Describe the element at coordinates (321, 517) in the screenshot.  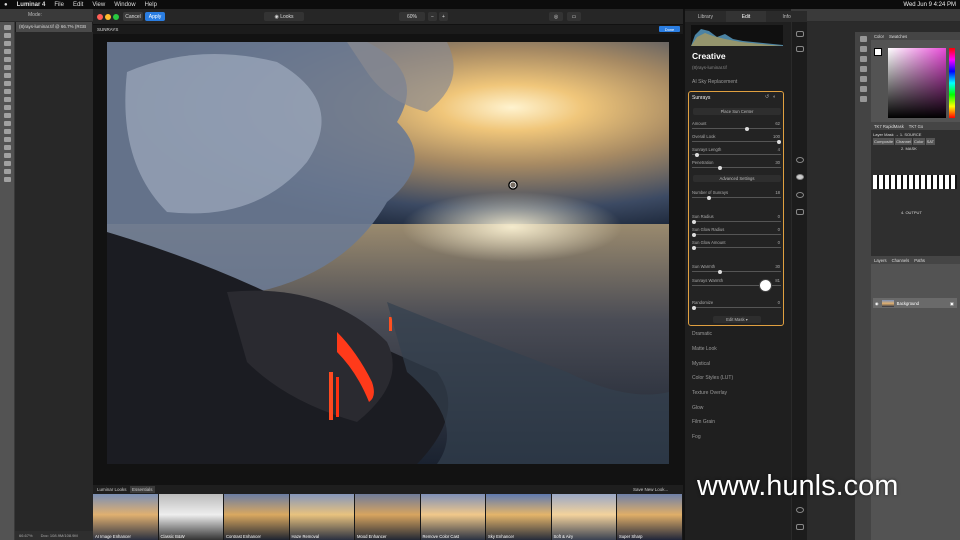
I see `look-thumb: Haze Removal` at that location.